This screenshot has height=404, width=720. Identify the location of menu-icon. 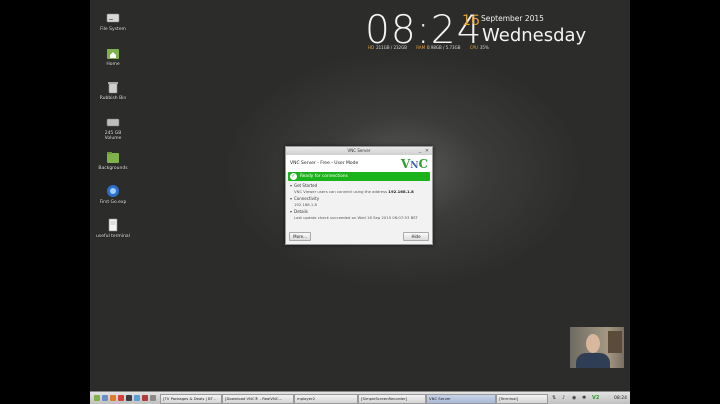
(97, 398).